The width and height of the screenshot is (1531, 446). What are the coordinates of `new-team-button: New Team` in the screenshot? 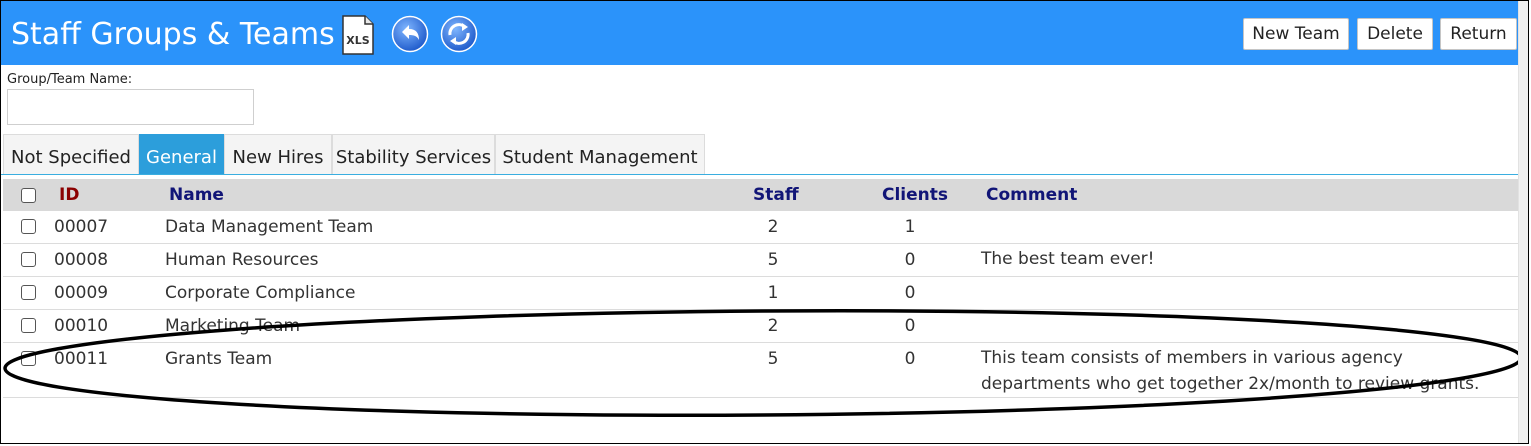 It's located at (1296, 34).